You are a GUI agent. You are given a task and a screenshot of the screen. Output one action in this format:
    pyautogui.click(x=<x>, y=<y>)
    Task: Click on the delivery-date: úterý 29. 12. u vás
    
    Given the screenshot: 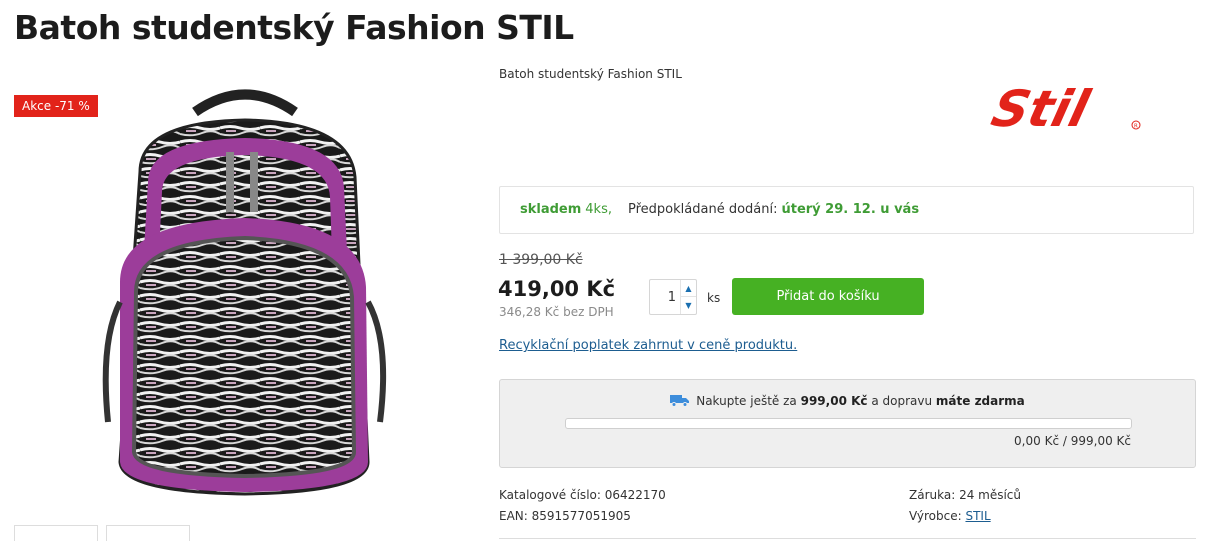 What is the action you would take?
    pyautogui.click(x=850, y=209)
    